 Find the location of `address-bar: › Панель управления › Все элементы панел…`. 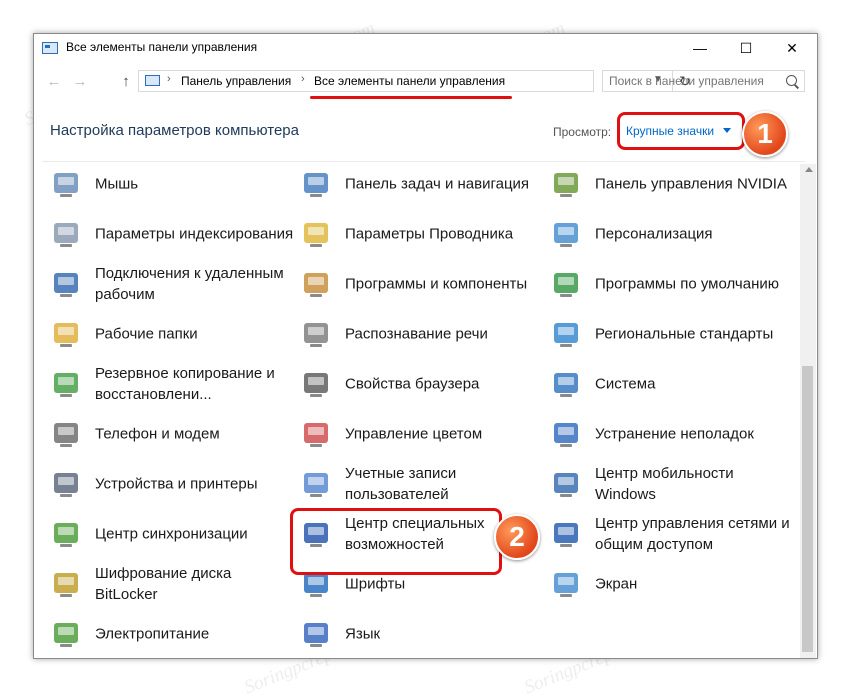

address-bar: › Панель управления › Все элементы панел… is located at coordinates (414, 81).